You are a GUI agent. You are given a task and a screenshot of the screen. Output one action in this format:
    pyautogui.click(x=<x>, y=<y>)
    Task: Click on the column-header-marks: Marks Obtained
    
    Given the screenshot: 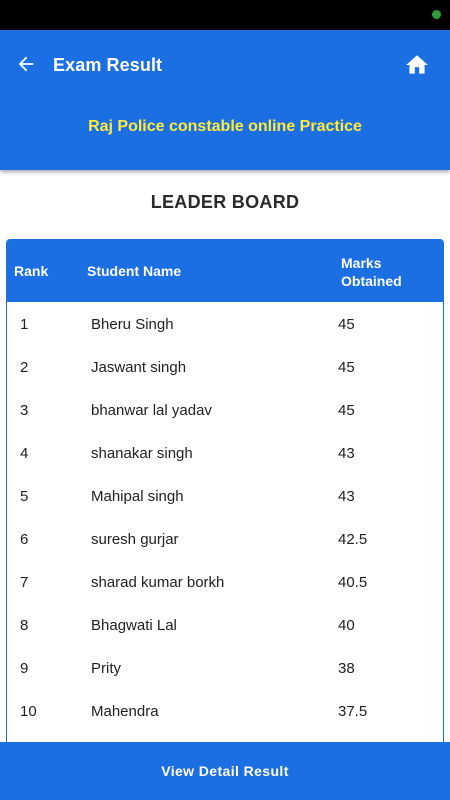 What is the action you would take?
    pyautogui.click(x=386, y=272)
    